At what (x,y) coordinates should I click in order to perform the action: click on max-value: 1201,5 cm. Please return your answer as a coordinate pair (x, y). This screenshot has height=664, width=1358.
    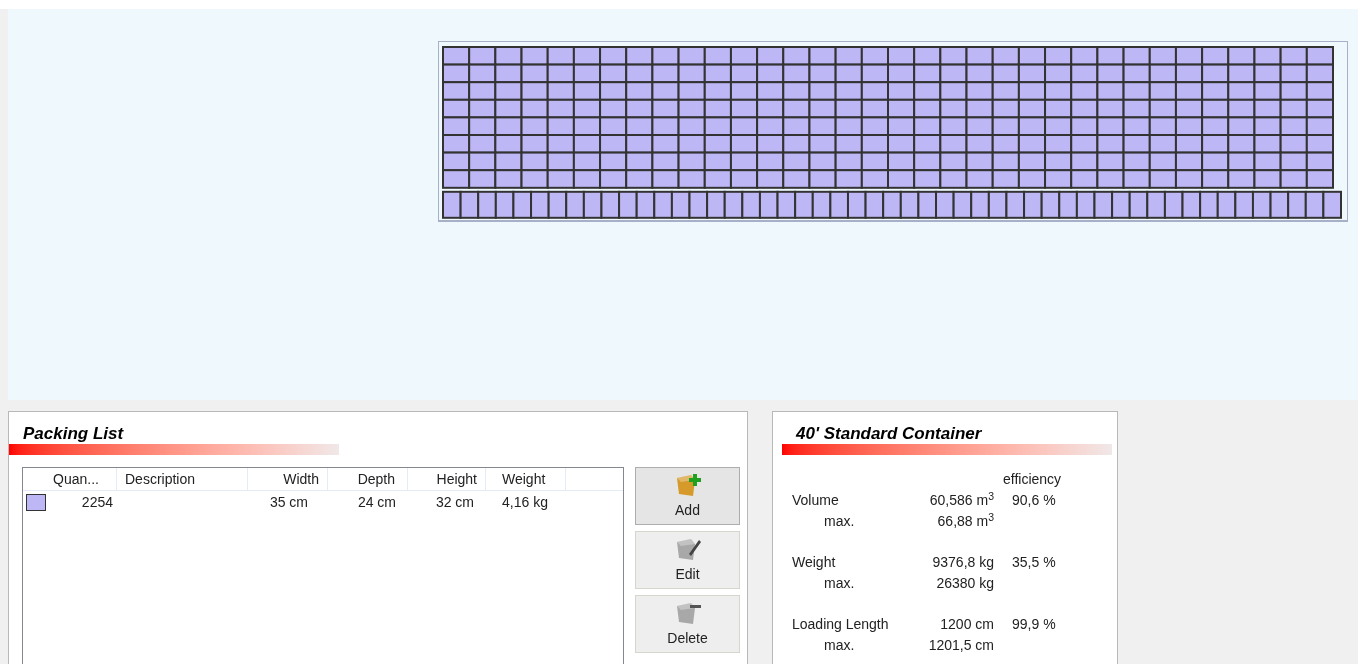
    Looking at the image, I should click on (960, 645).